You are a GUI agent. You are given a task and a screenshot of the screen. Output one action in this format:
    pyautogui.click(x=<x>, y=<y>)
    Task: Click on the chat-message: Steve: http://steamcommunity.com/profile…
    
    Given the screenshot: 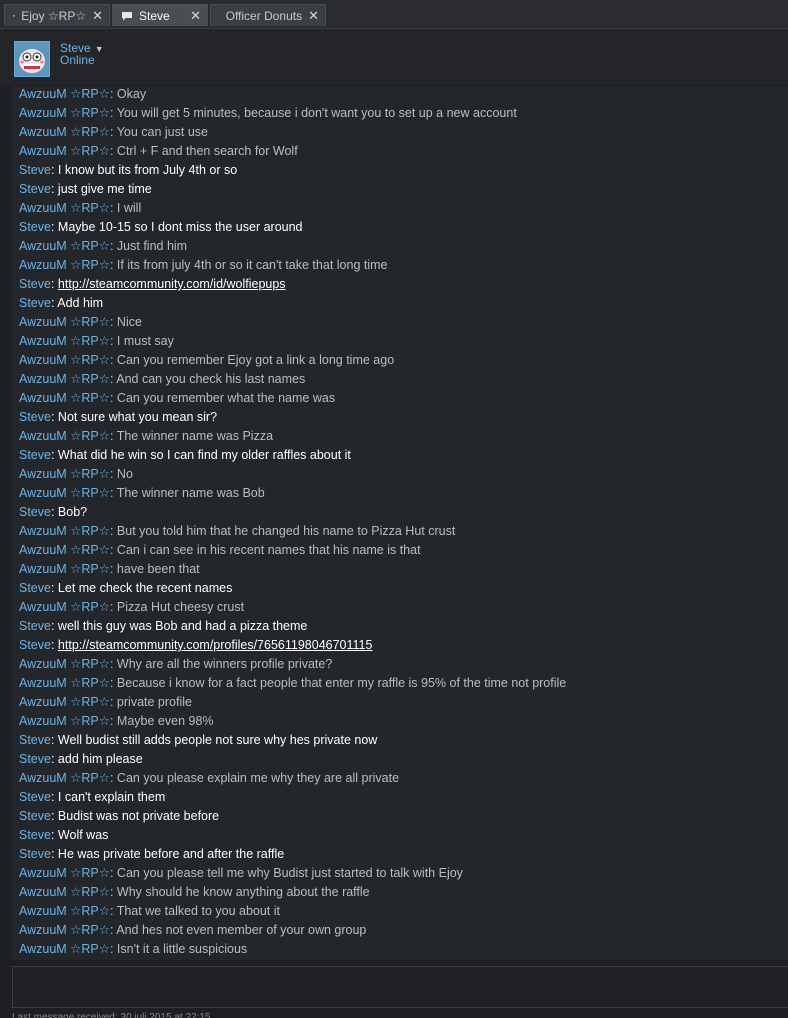 What is the action you would take?
    pyautogui.click(x=400, y=645)
    